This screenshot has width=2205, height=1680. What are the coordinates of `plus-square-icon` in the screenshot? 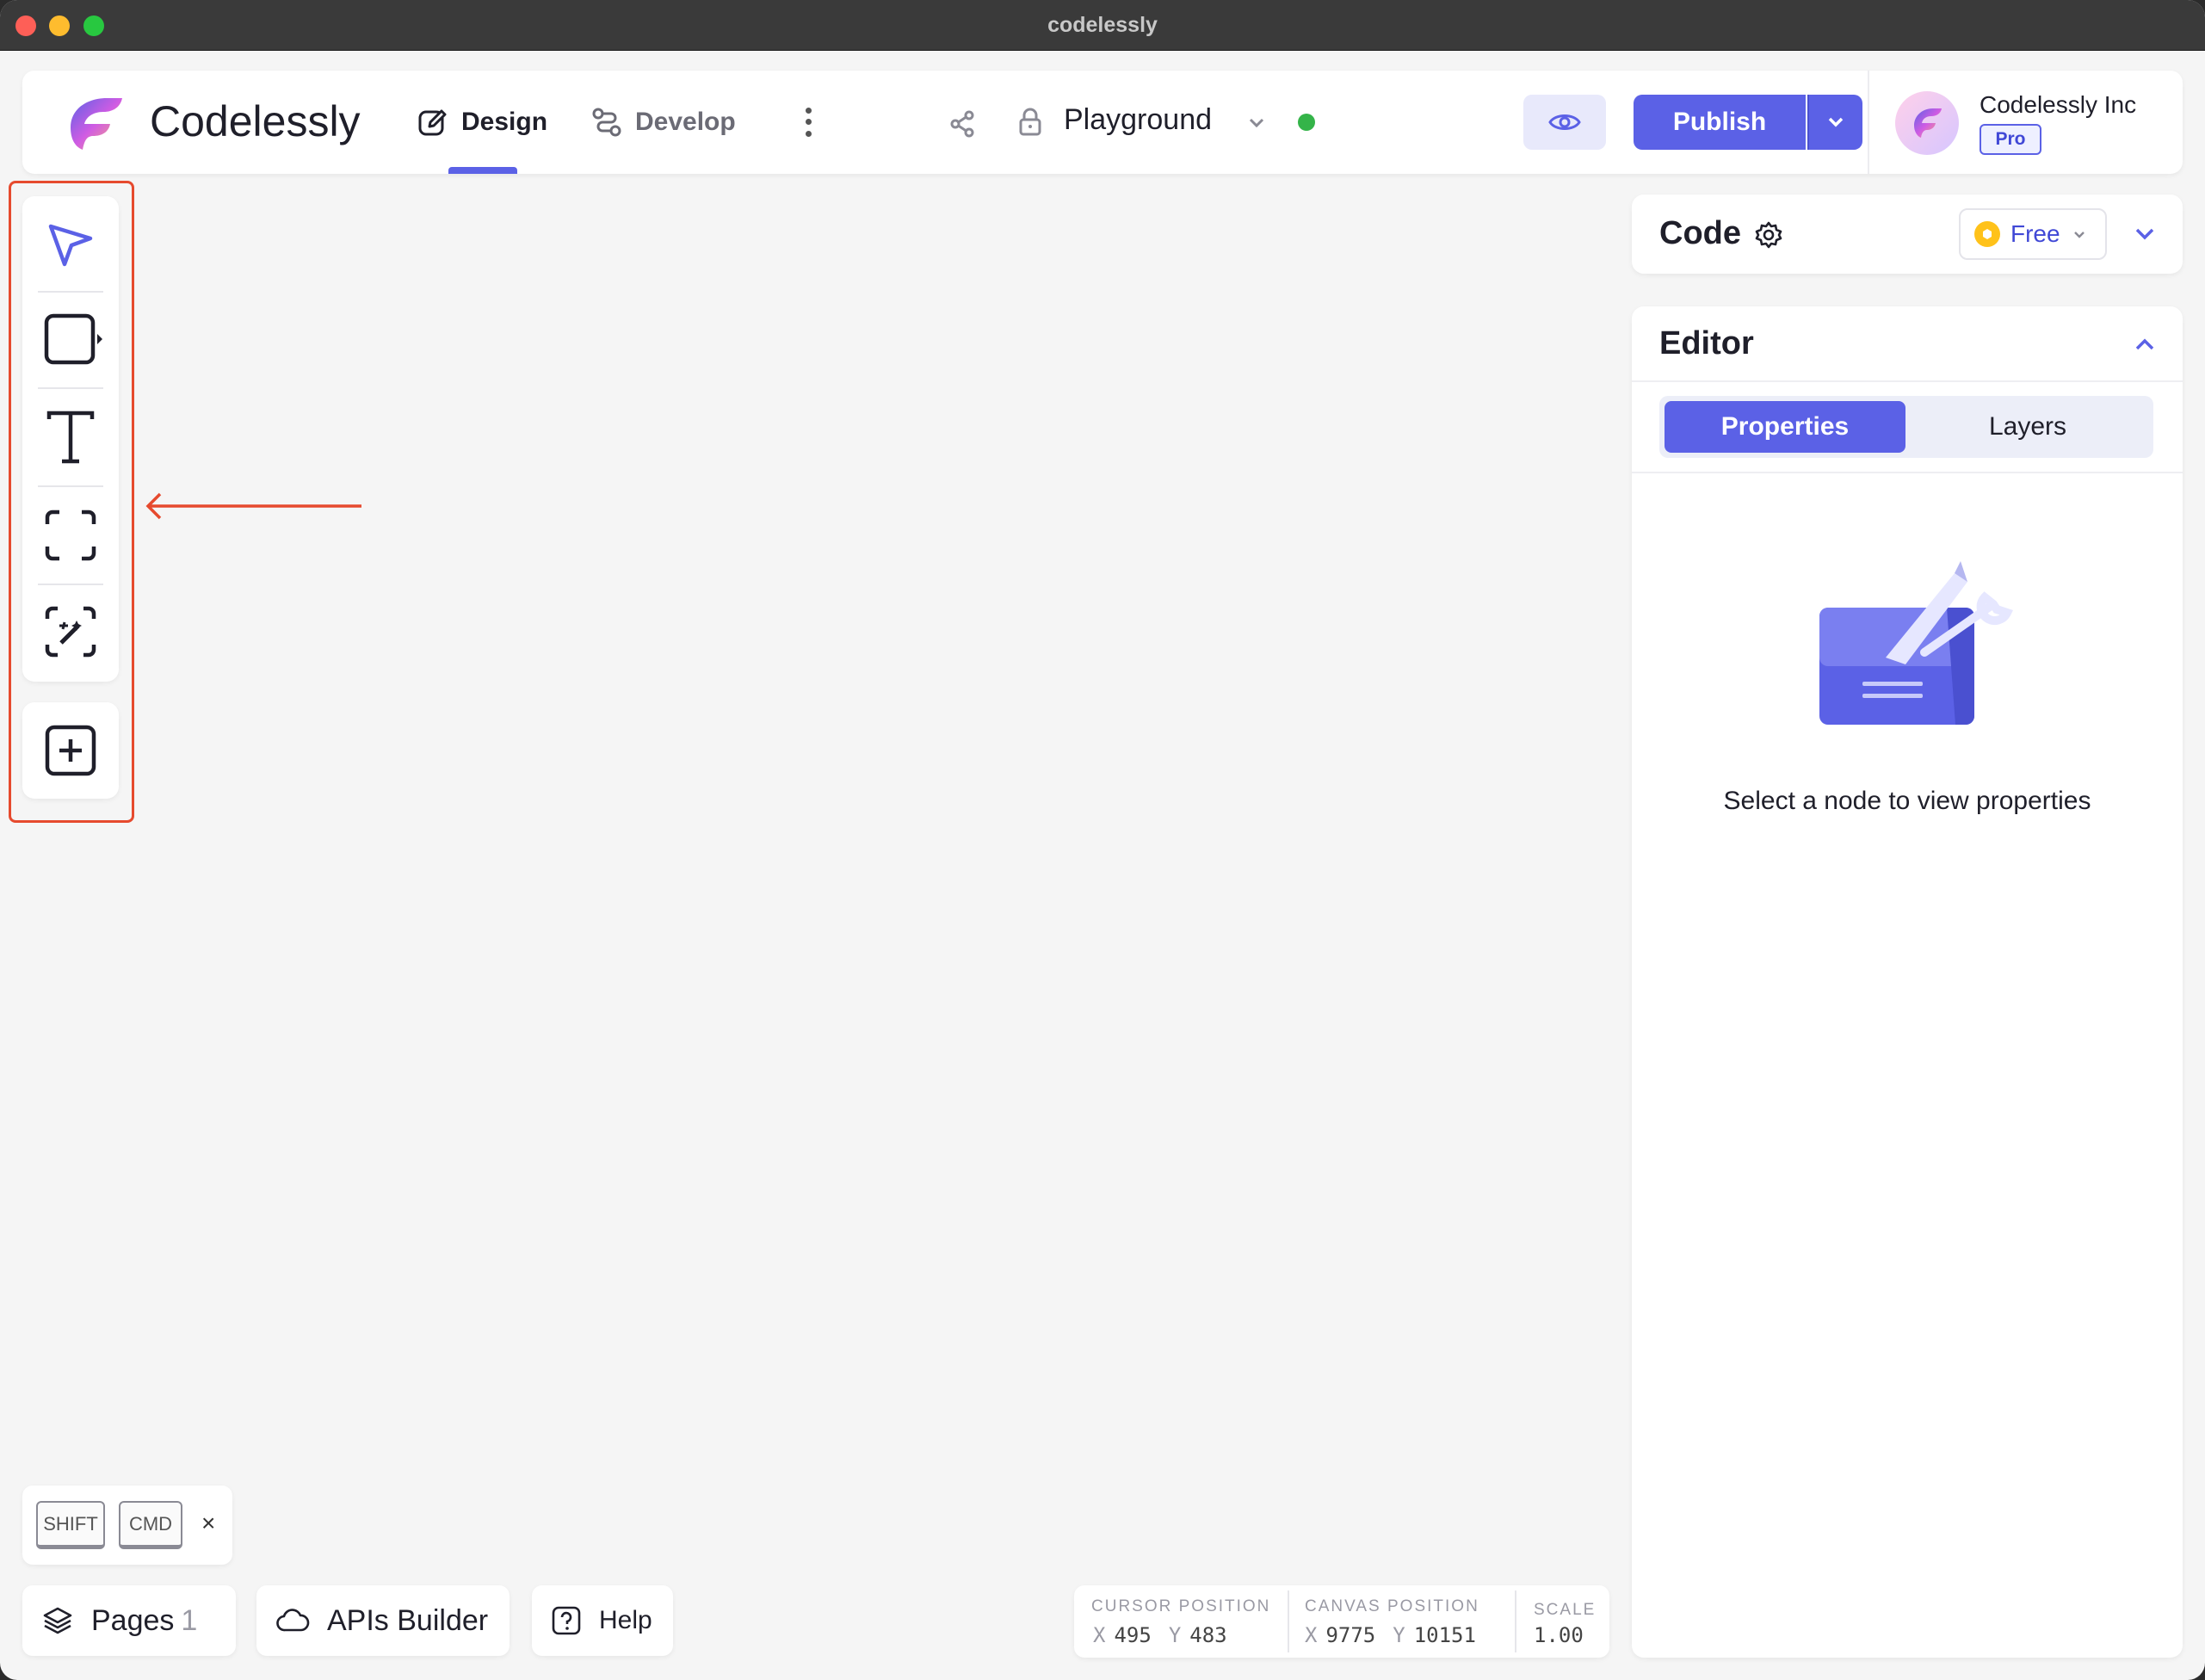 It's located at (70, 750).